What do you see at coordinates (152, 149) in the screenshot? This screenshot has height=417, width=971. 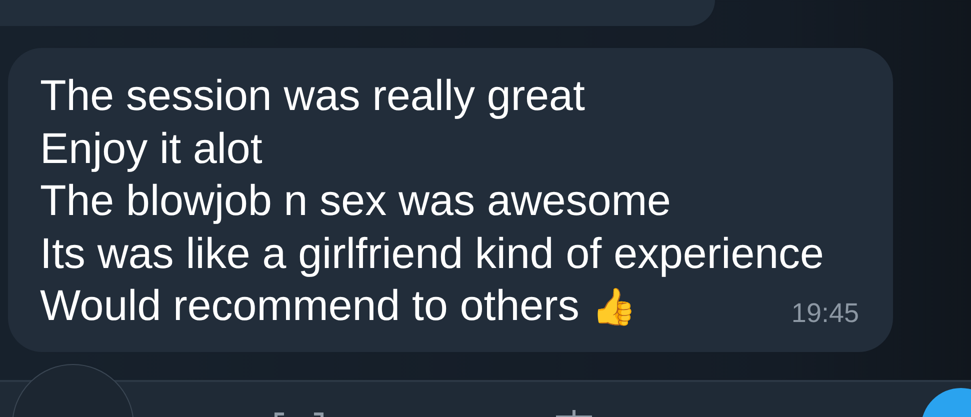 I see `message-text: Enjoy it alot` at bounding box center [152, 149].